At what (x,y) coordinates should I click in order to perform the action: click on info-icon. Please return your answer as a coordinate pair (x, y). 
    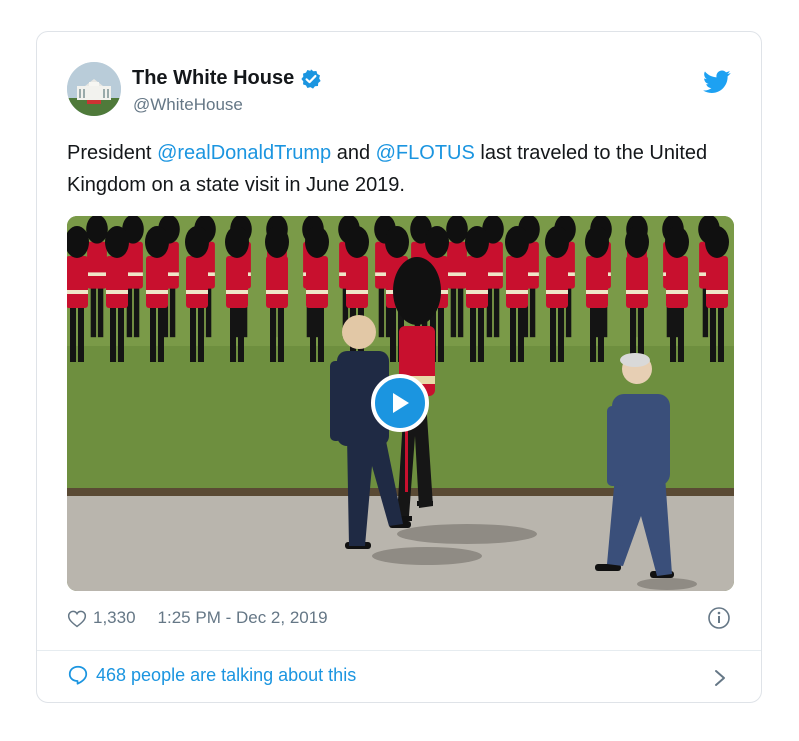
    Looking at the image, I should click on (719, 618).